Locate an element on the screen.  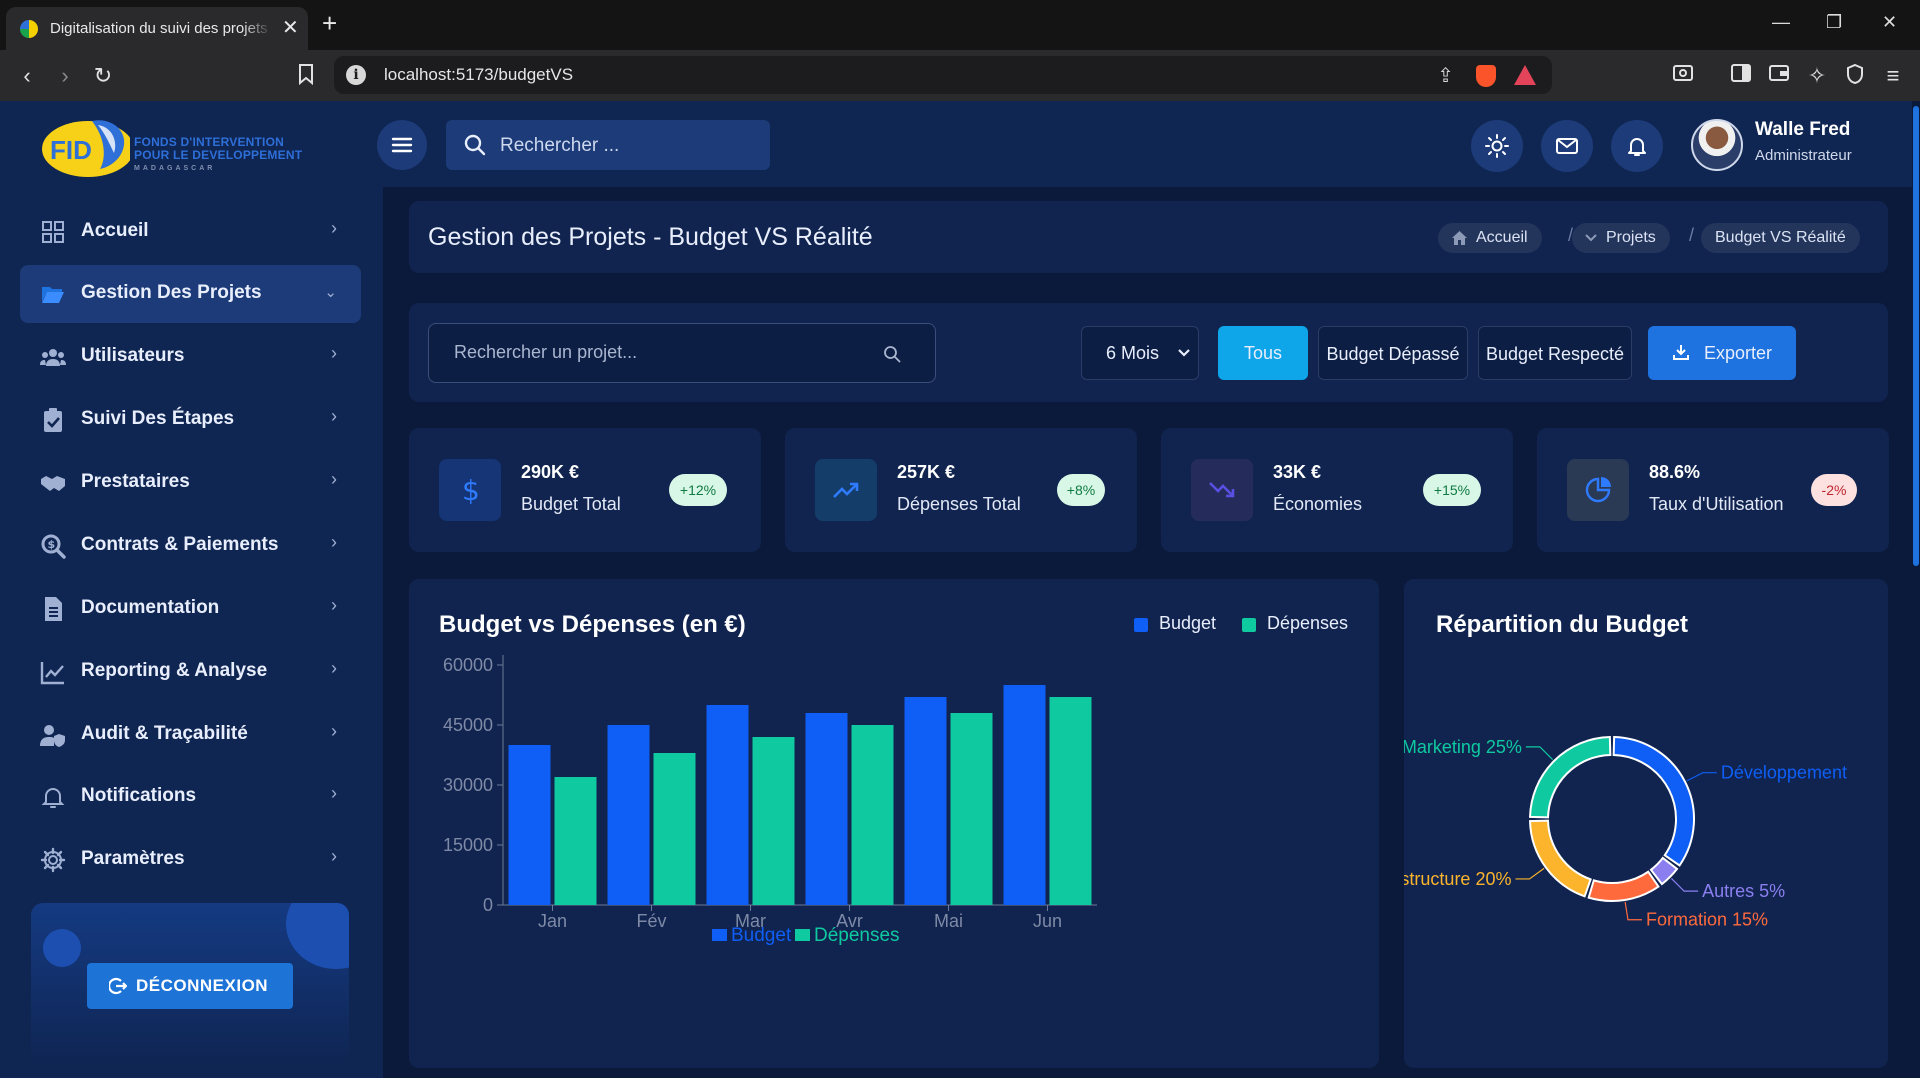
donut-slice-développement is located at coordinates (1653, 801).